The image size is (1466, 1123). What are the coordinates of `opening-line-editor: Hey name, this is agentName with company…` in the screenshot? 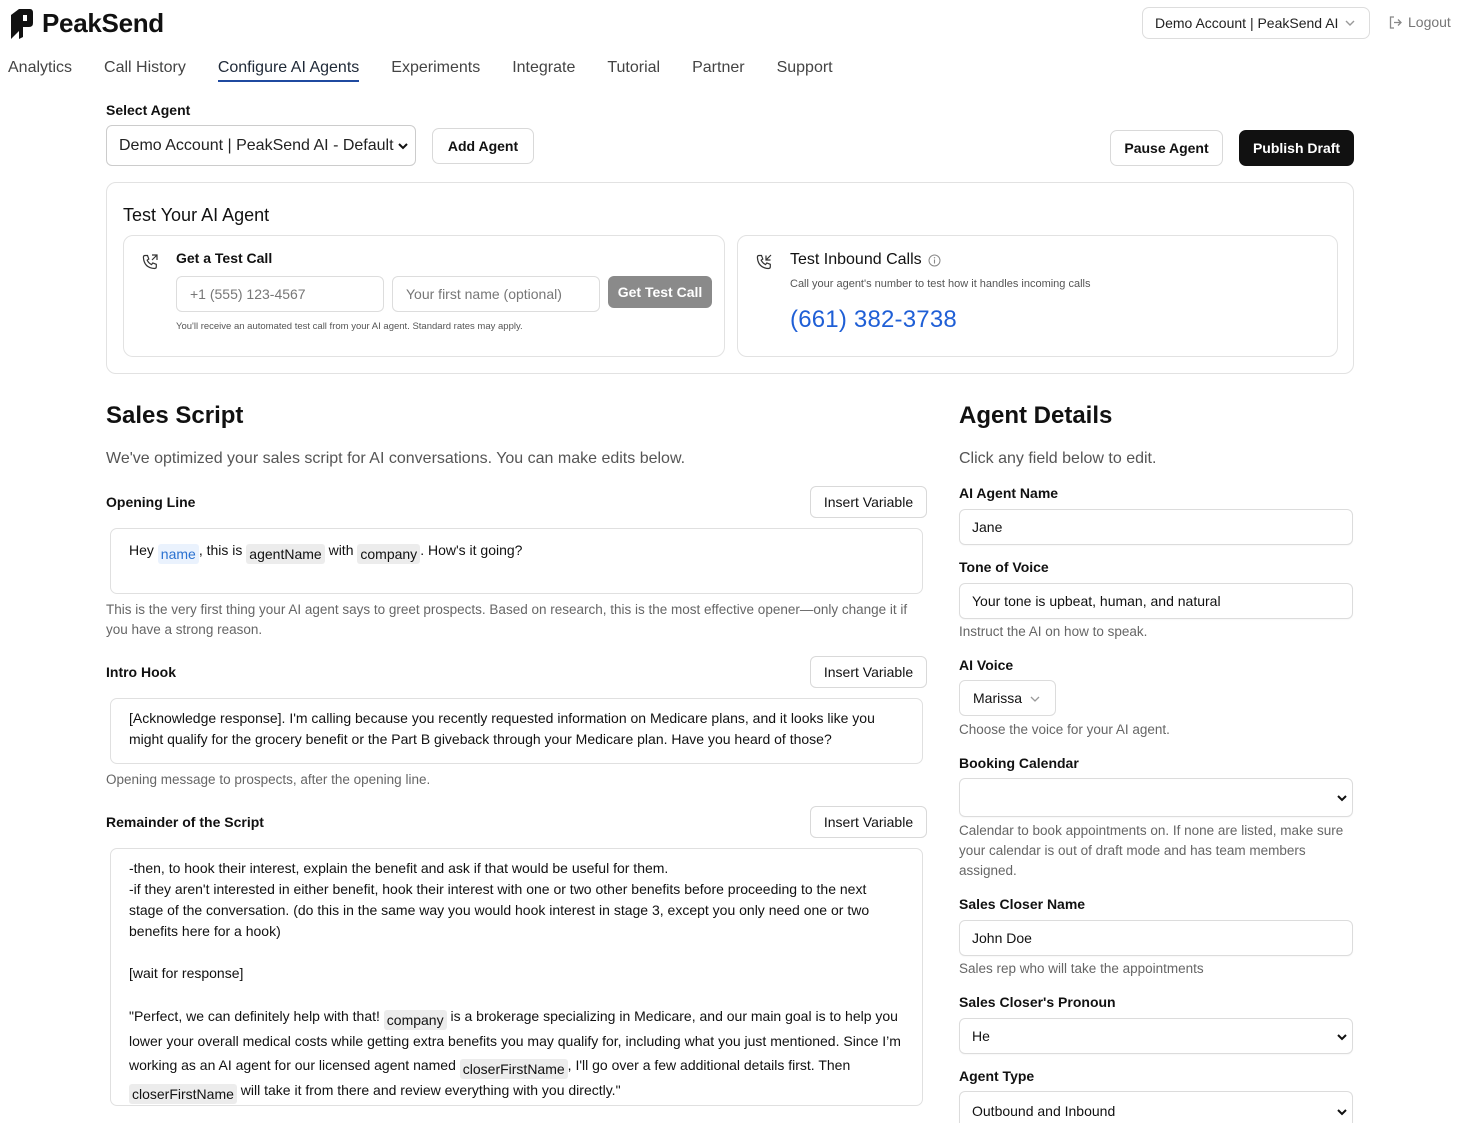 It's located at (516, 561).